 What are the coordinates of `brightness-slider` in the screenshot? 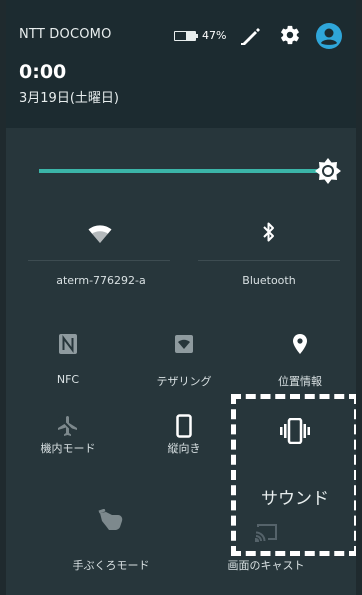 It's located at (182, 171).